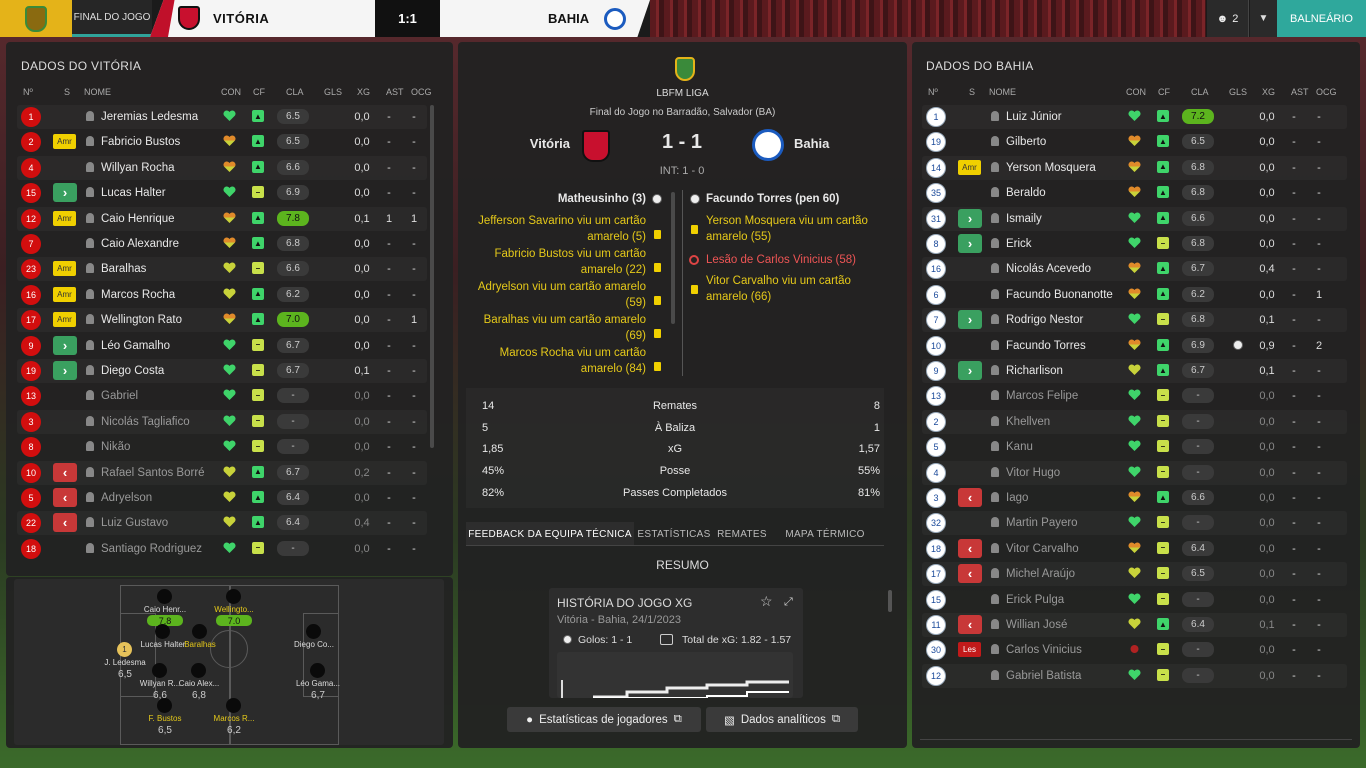 This screenshot has height=768, width=1366. What do you see at coordinates (782, 719) in the screenshot?
I see `analytics-button: ▧ Dados analíticos ⧉` at bounding box center [782, 719].